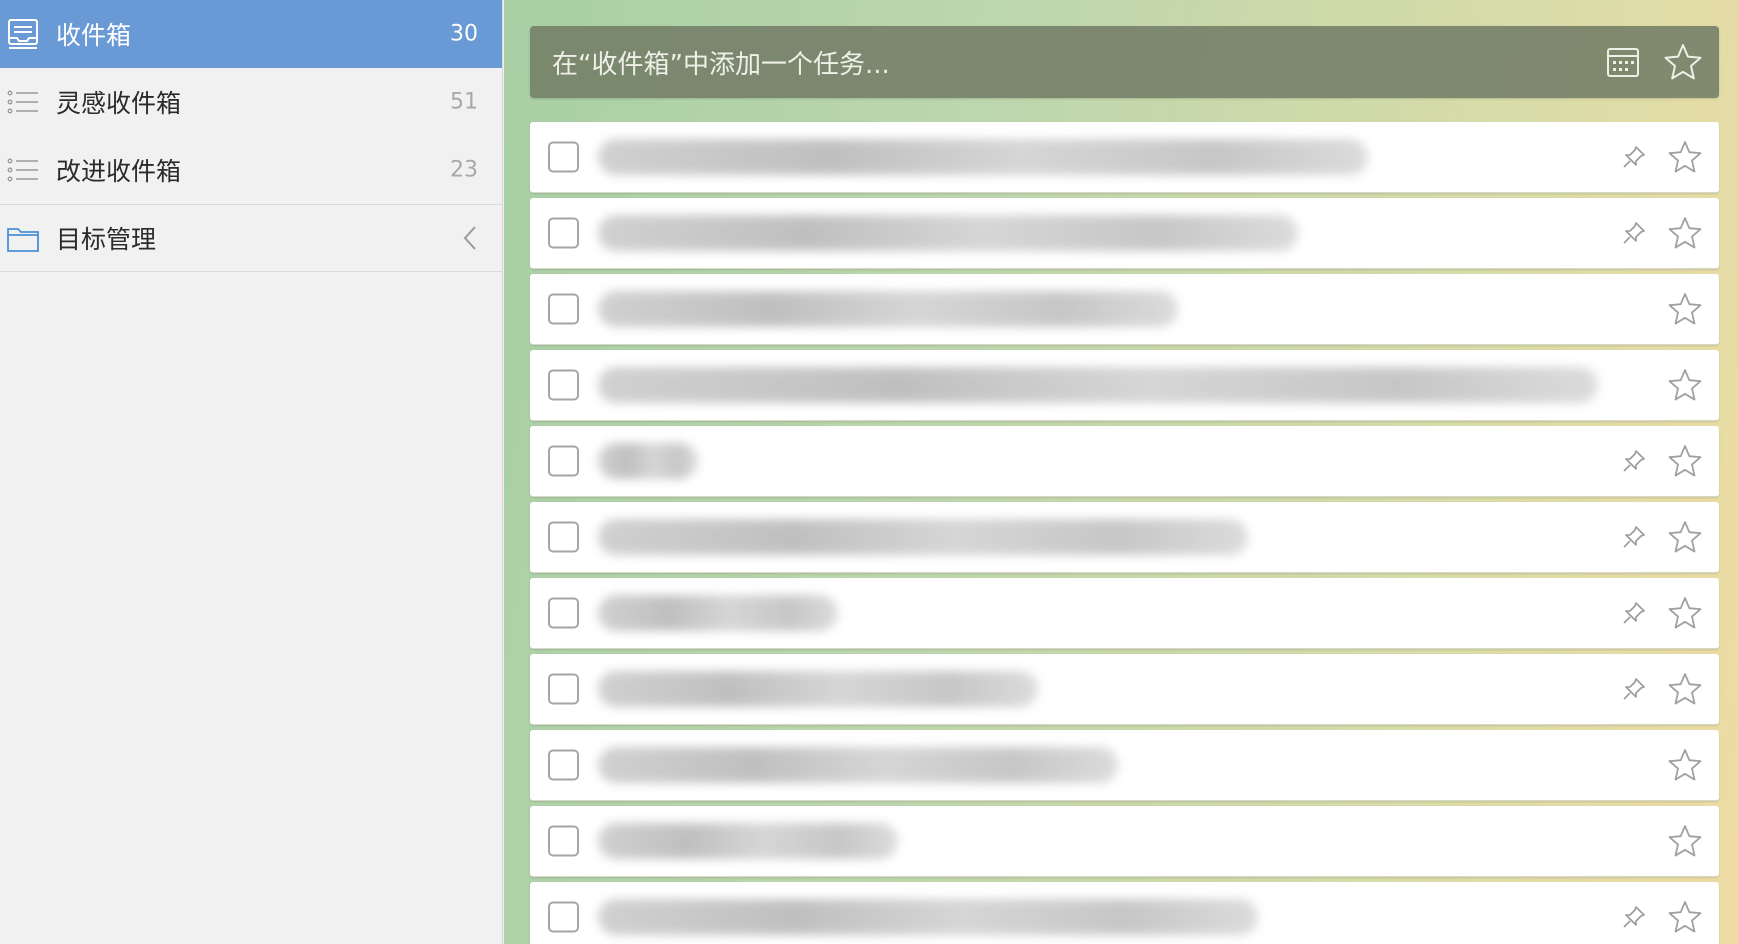  Describe the element at coordinates (106, 239) in the screenshot. I see `sidebar-folder-label: 目标管理` at that location.